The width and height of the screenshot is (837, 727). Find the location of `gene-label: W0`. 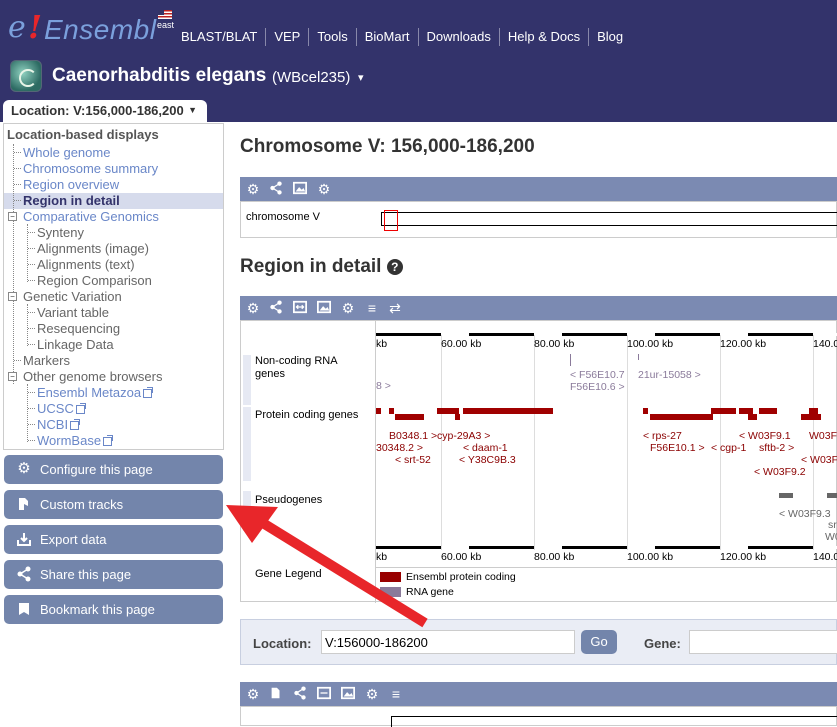

gene-label: W0 is located at coordinates (831, 537).